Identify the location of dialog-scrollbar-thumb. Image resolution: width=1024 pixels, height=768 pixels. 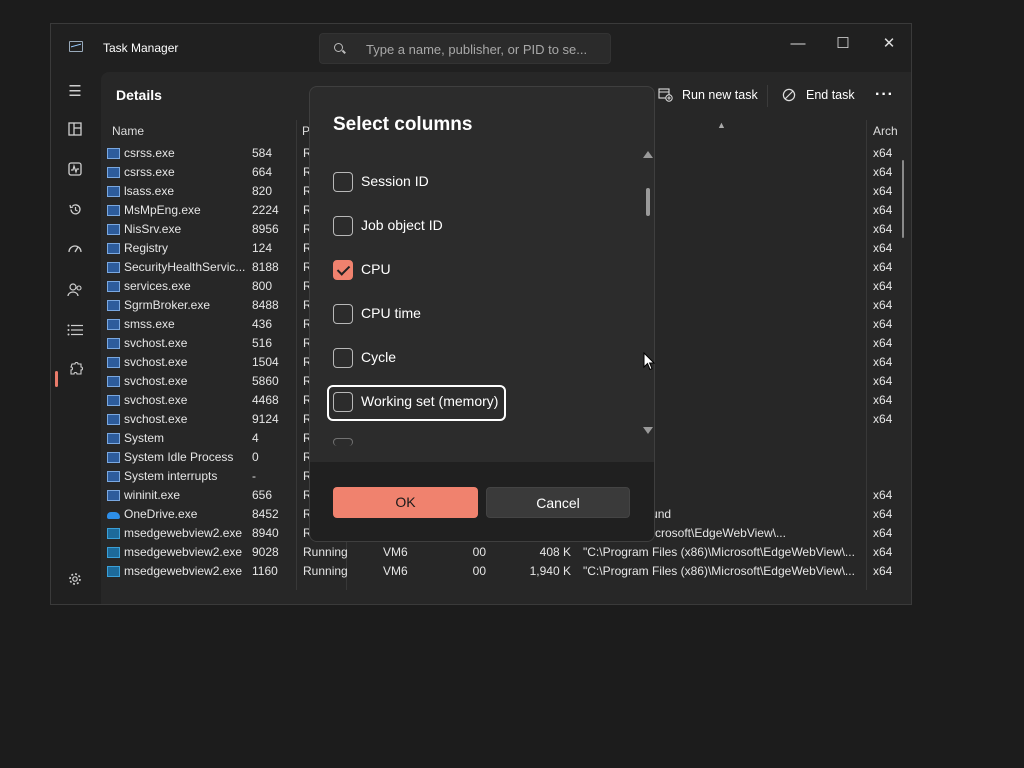
(648, 202).